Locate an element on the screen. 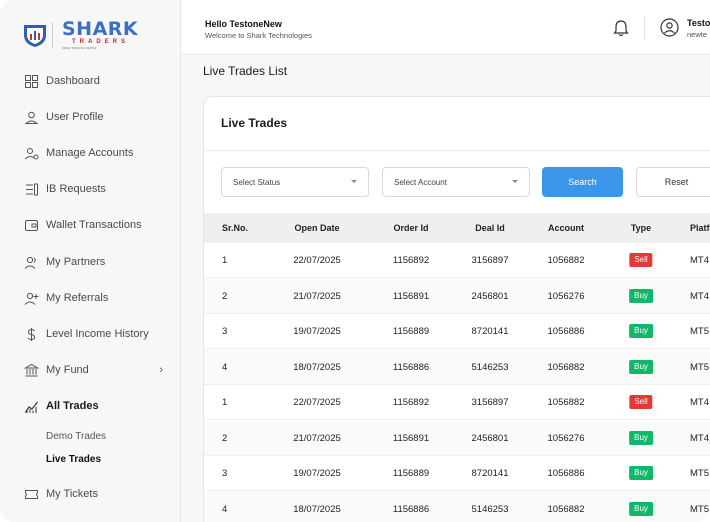  card-title: Live Trades is located at coordinates (254, 123).